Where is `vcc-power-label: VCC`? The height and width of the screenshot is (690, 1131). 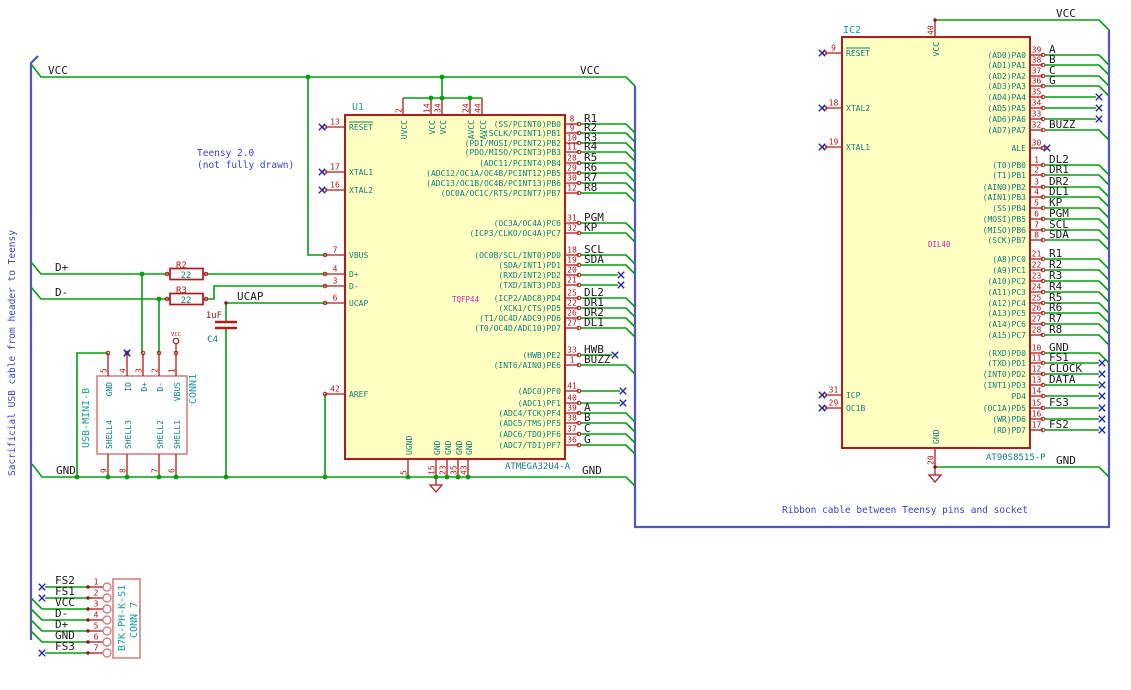 vcc-power-label: VCC is located at coordinates (176, 335).